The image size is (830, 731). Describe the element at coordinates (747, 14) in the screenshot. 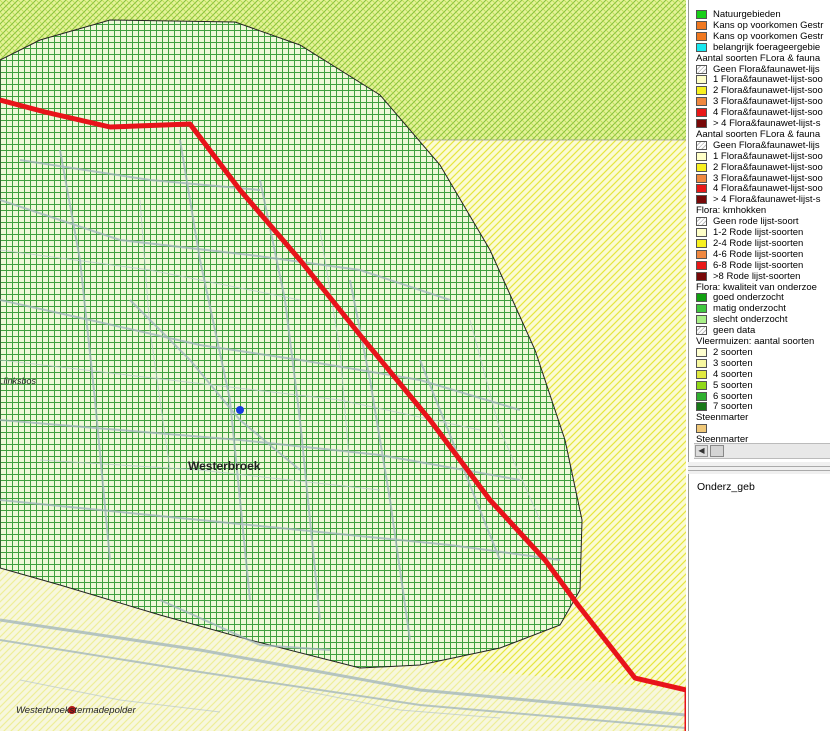

I see `legend-item-label: Natuurgebieden` at that location.